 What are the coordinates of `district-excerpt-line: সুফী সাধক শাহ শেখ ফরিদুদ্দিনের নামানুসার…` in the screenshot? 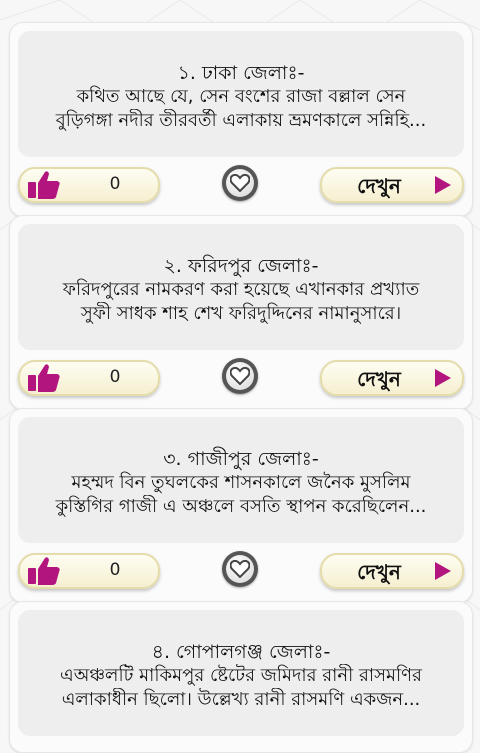 It's located at (241, 313).